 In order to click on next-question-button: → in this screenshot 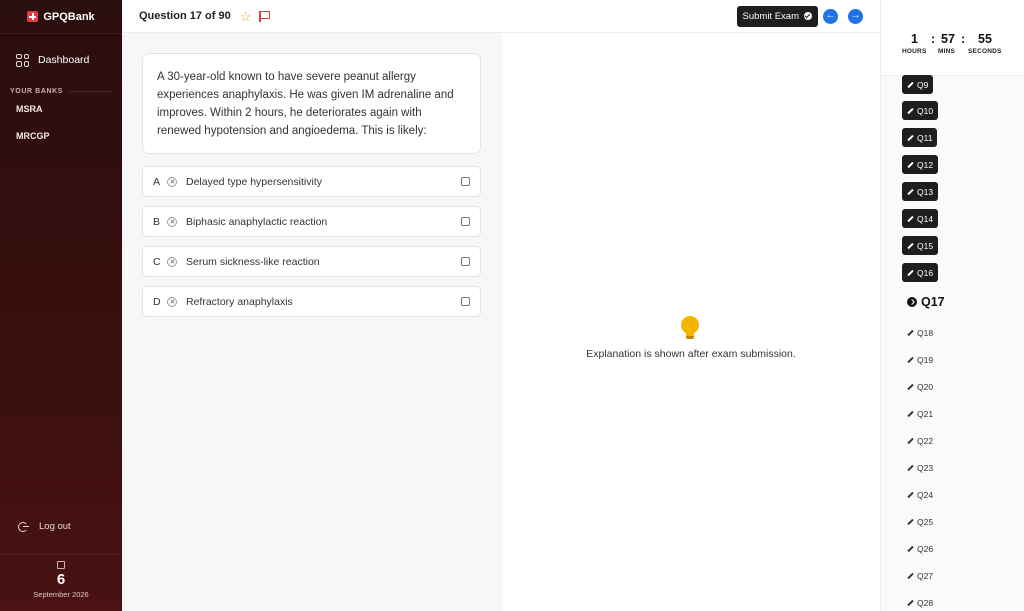, I will do `click(855, 16)`.